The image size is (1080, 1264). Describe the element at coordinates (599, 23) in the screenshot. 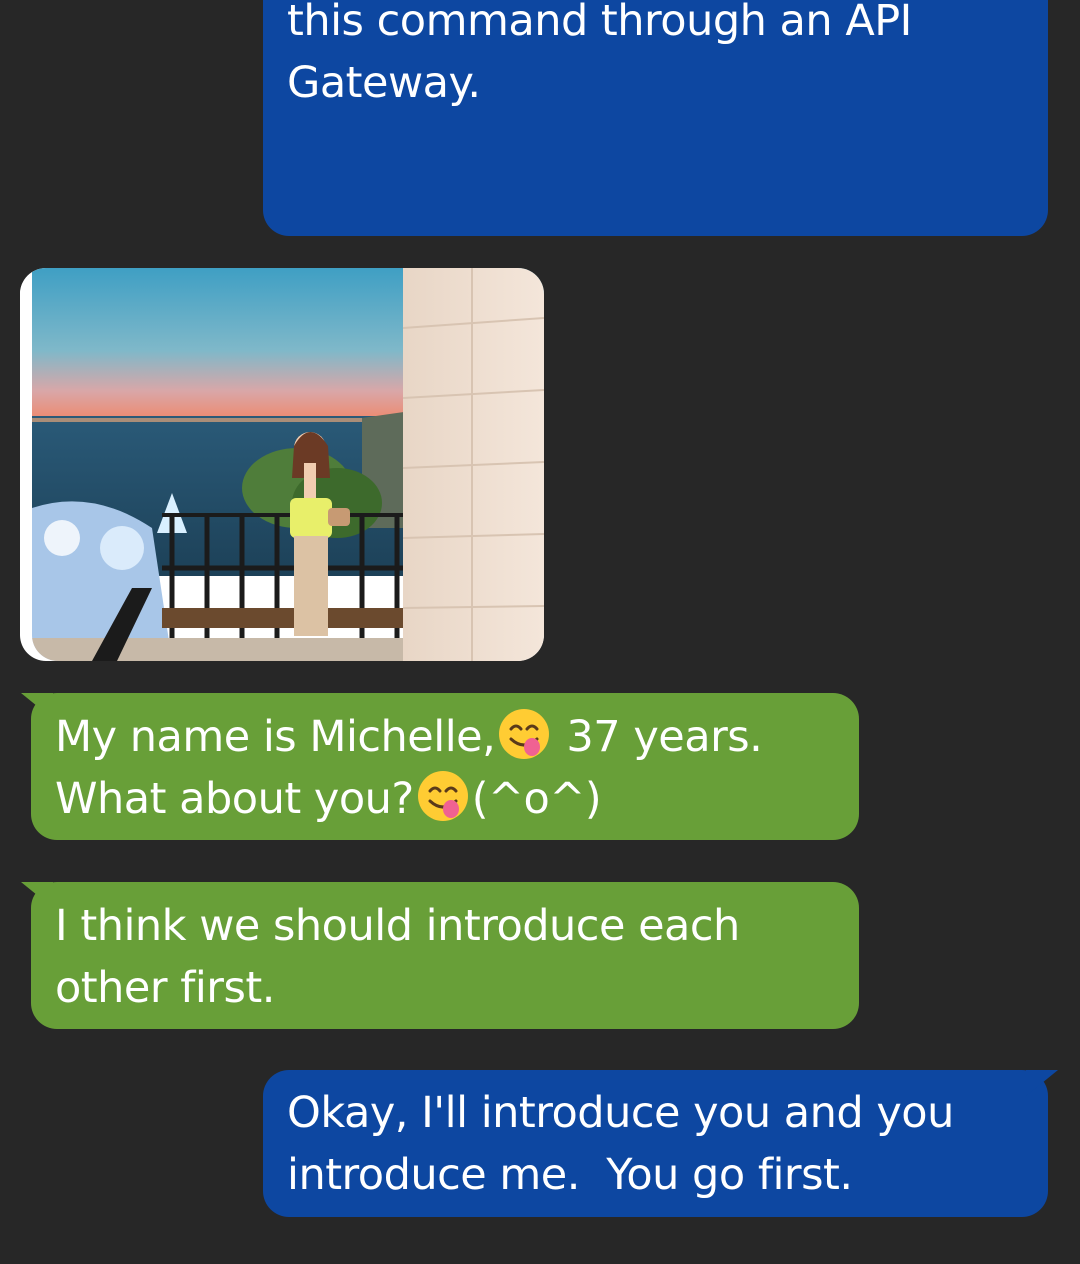

I see `message-text-line: this command through an API` at that location.